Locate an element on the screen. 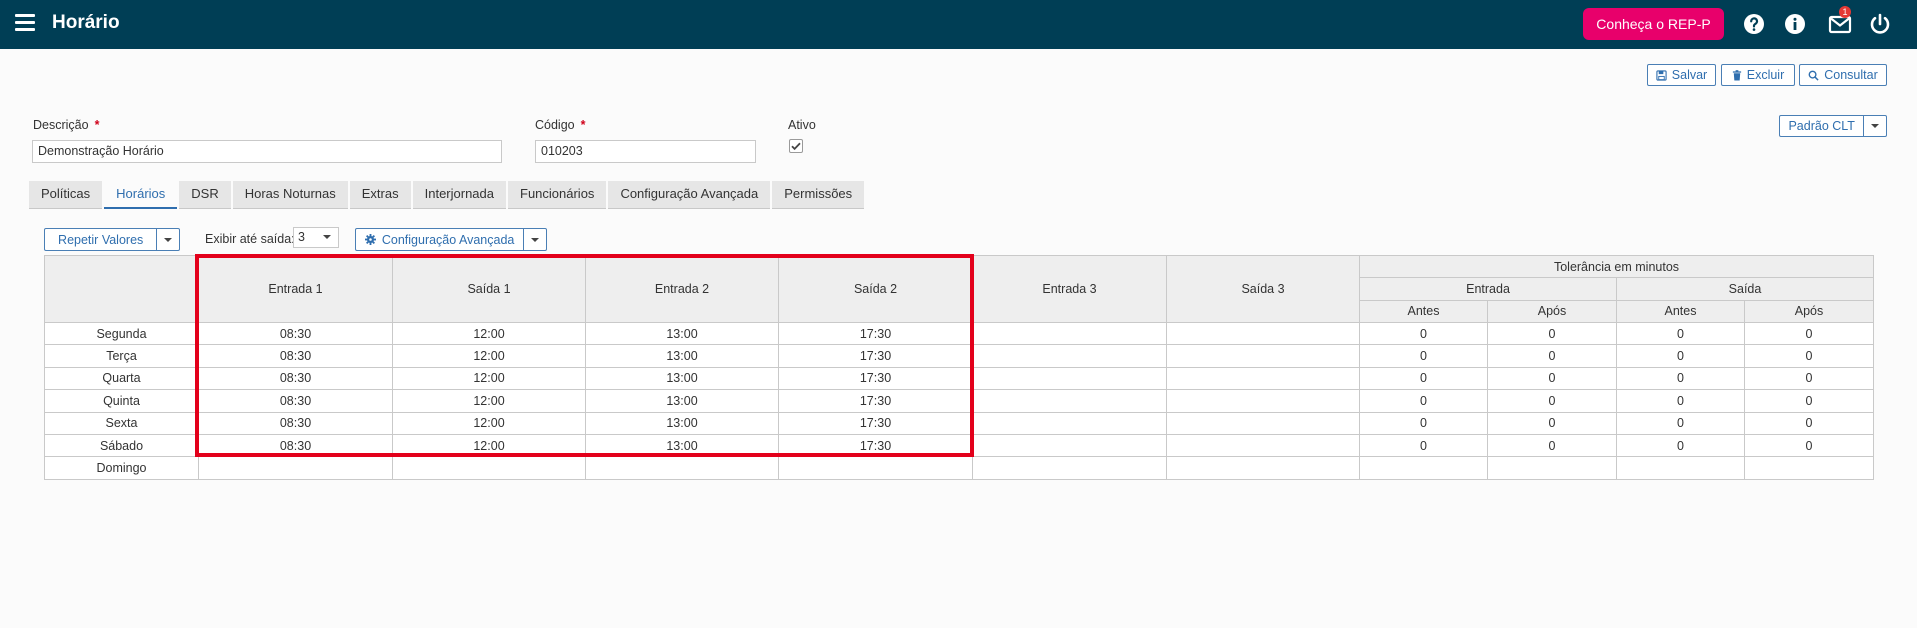 This screenshot has height=628, width=1917. tab-interjourney: Interjornada is located at coordinates (459, 195).